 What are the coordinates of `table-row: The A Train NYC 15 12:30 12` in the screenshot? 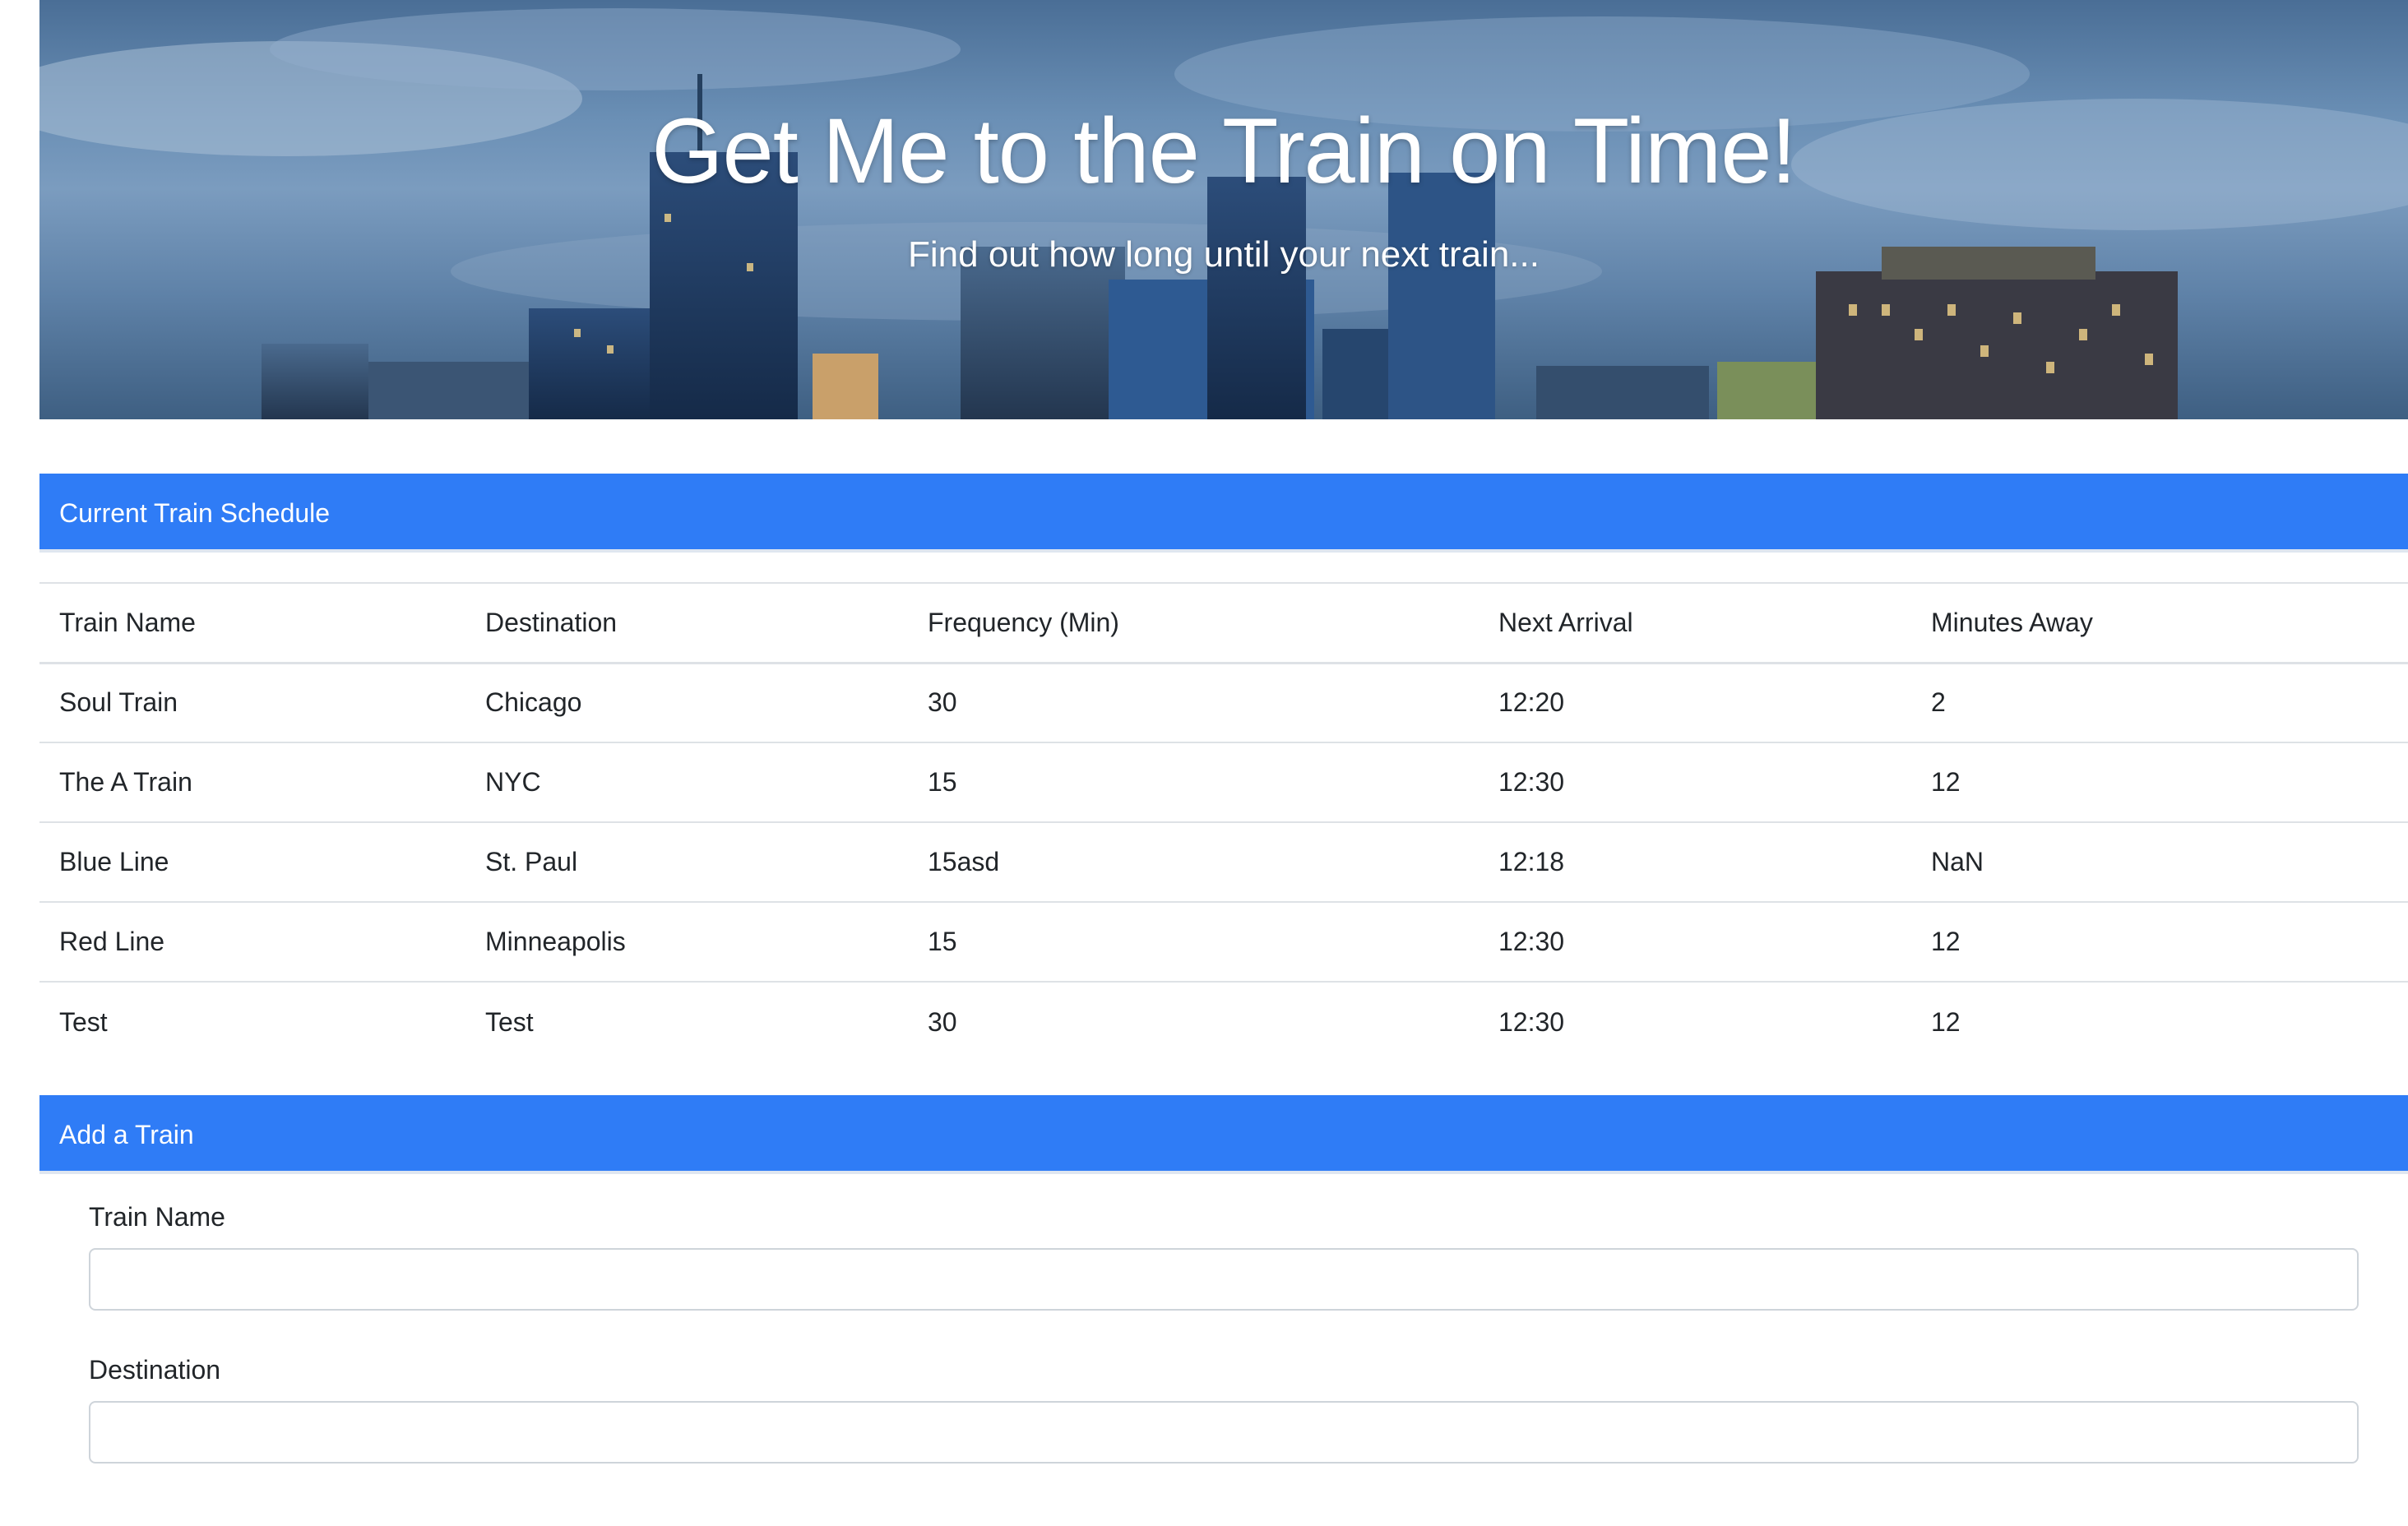 It's located at (1223, 782).